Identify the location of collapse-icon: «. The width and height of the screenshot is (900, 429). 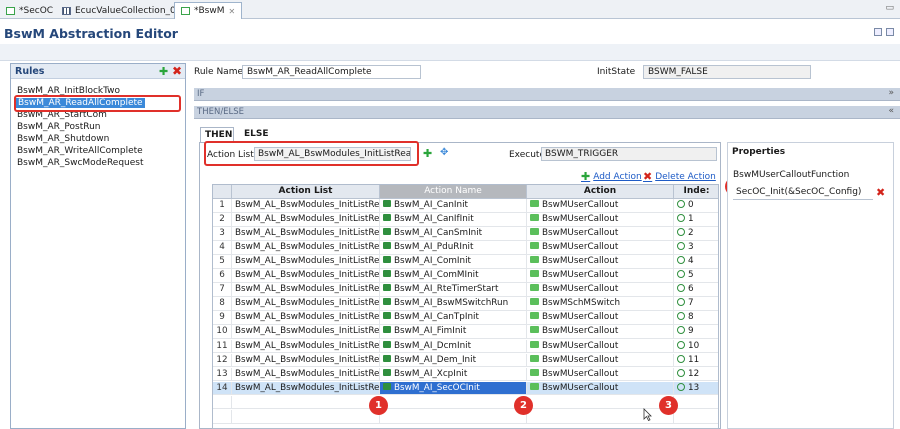
(891, 111).